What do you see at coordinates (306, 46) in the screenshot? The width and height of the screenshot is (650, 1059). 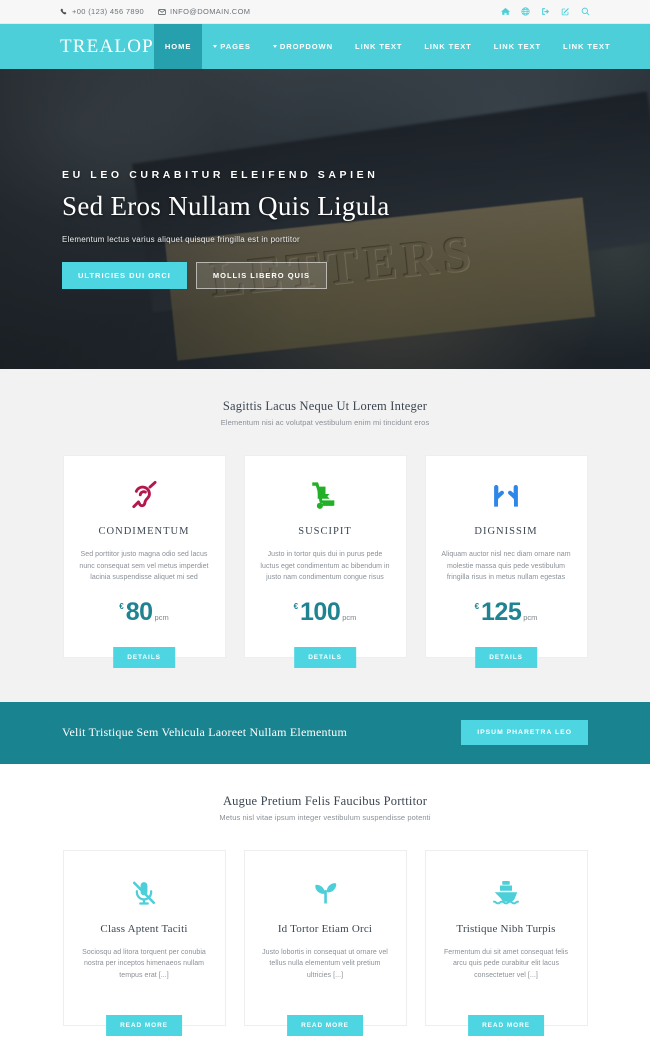 I see `nav-item-label: DROPDOWN` at bounding box center [306, 46].